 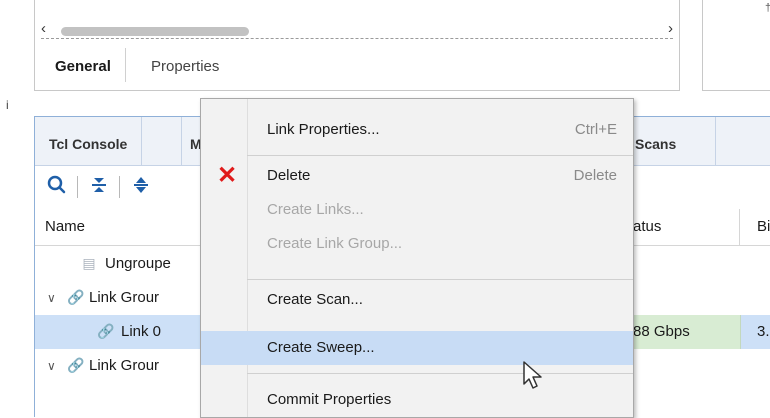 I want to click on row-status: 88 Gbps, so click(x=661, y=331).